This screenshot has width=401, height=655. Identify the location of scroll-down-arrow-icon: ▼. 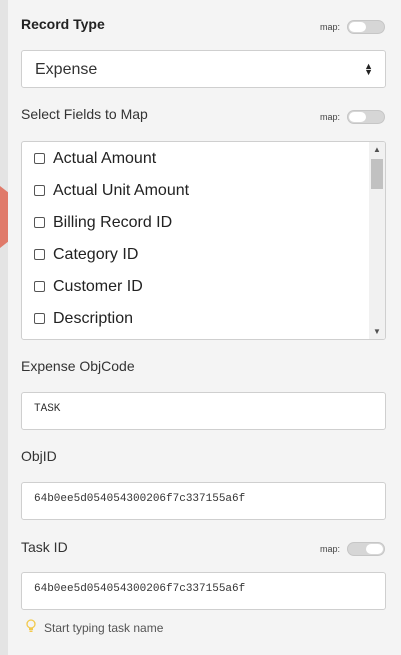
(377, 332).